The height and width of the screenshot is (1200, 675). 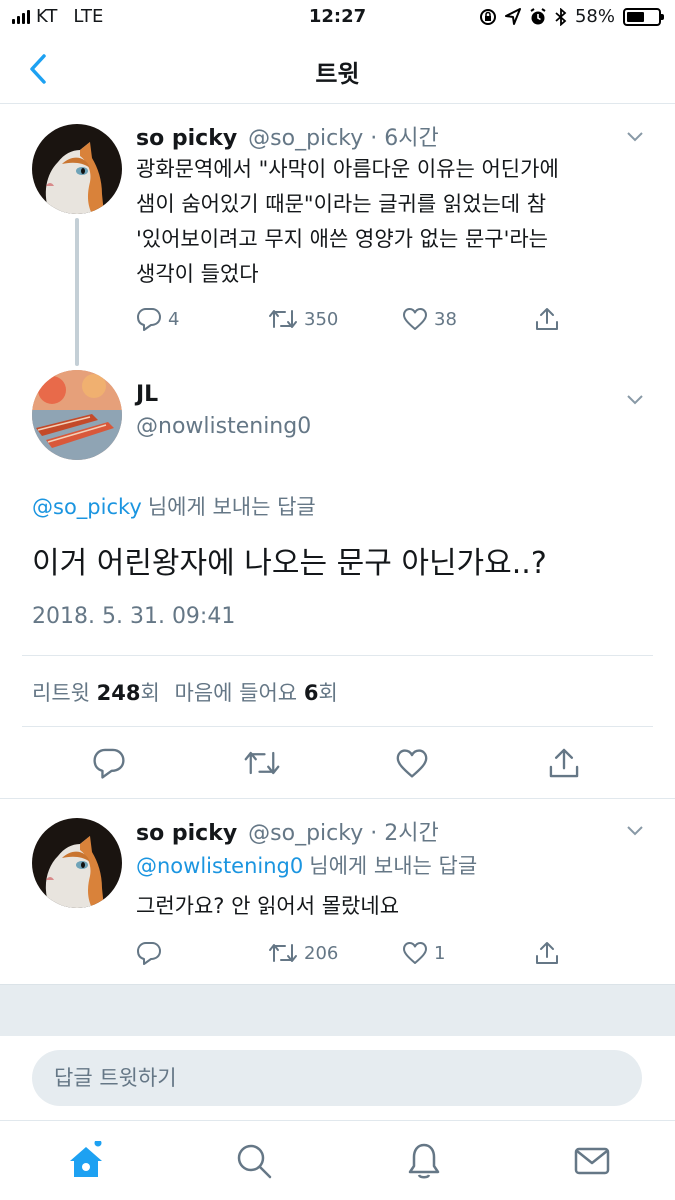 I want to click on reply-button: 4, so click(x=202, y=319).